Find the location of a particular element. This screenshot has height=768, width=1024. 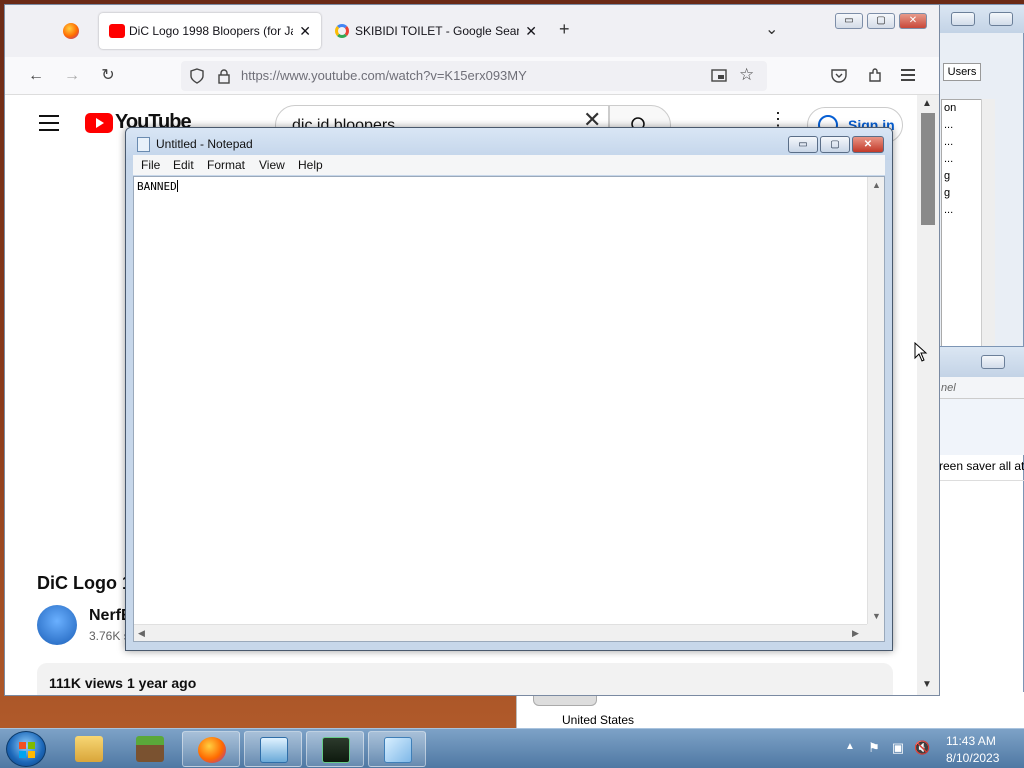

scroll-right-icon: ▶ is located at coordinates (855, 633).